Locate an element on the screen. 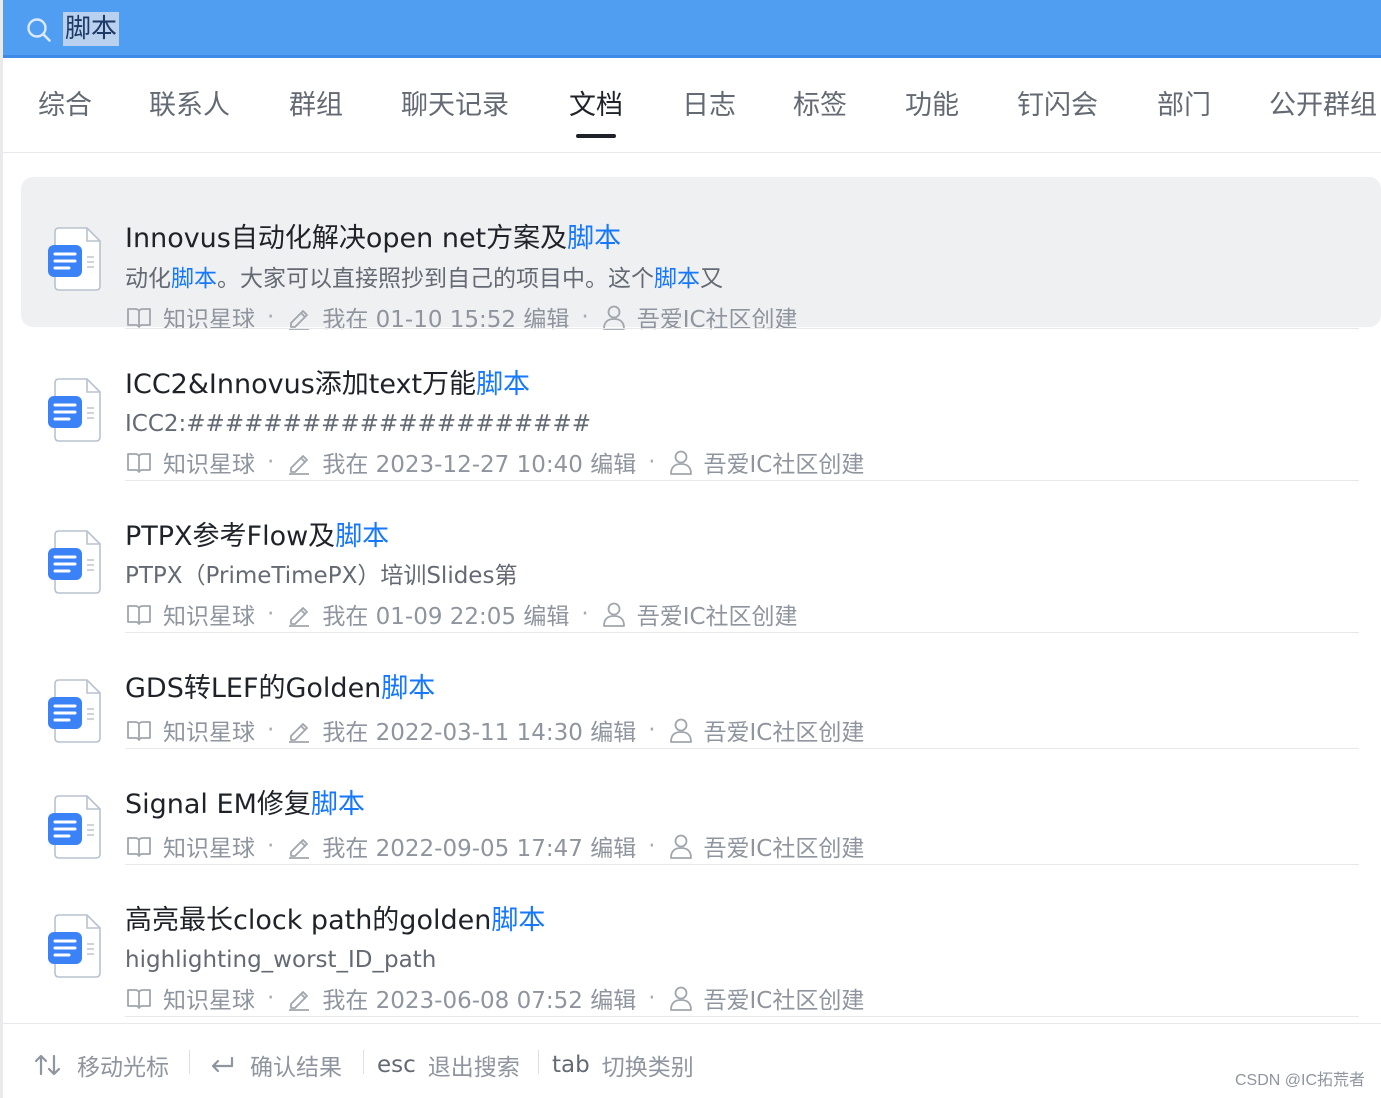  snippet-highlight: 脚本 is located at coordinates (194, 279).